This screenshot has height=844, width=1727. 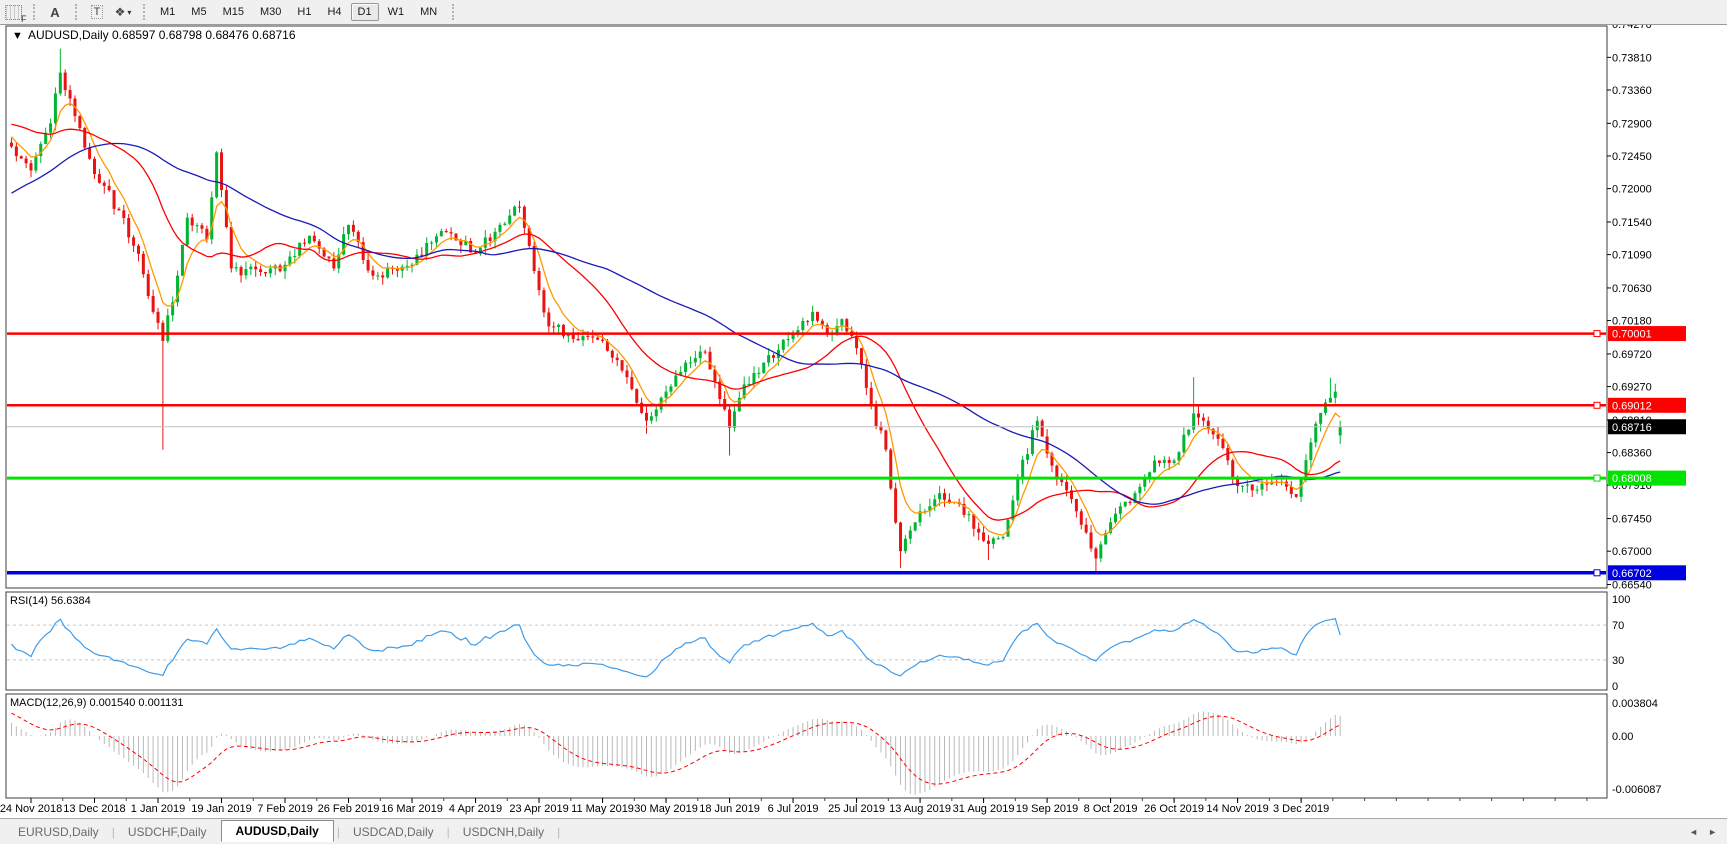 What do you see at coordinates (1712, 832) in the screenshot?
I see `tab-scroll-right-icon: ►` at bounding box center [1712, 832].